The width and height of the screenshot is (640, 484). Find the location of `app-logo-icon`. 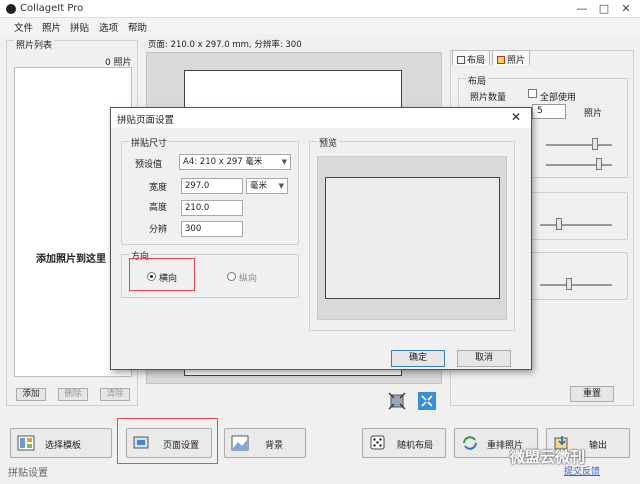

app-logo-icon is located at coordinates (11, 9).